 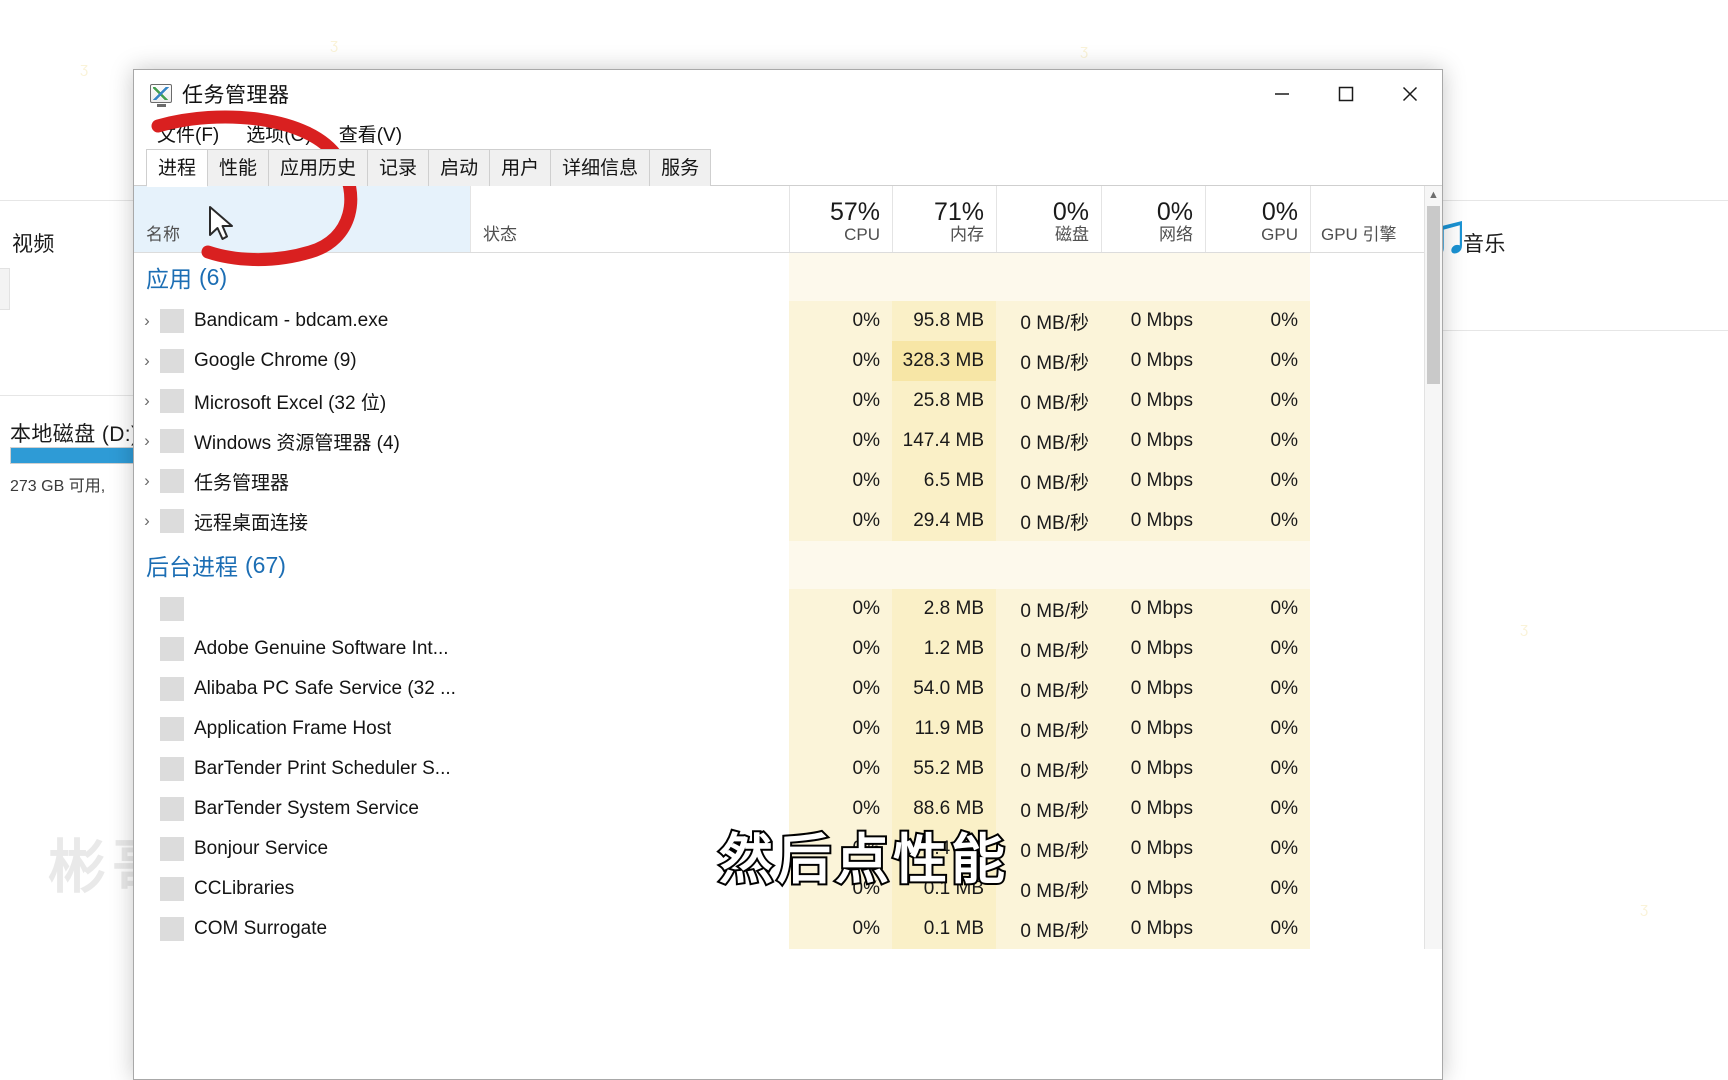 I want to click on memory-value: 0.1 MB, so click(x=944, y=929).